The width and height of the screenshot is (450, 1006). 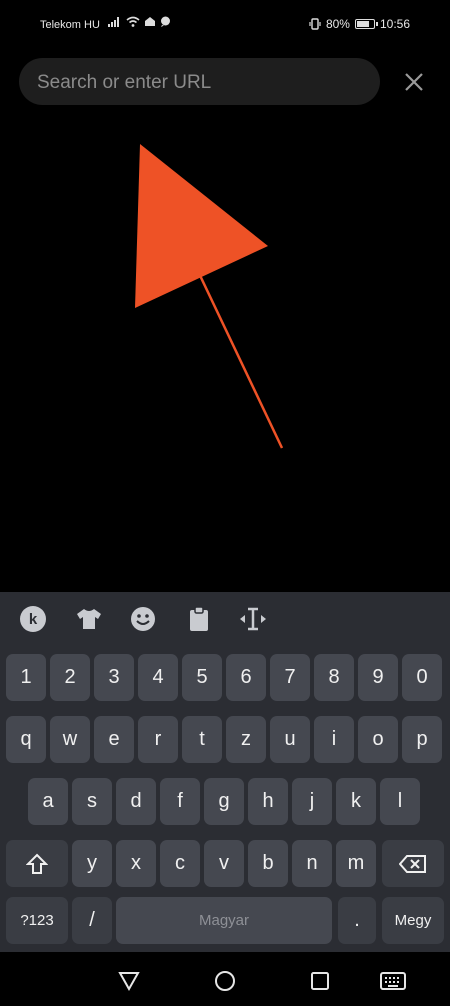 What do you see at coordinates (114, 739) in the screenshot?
I see `key-e: e` at bounding box center [114, 739].